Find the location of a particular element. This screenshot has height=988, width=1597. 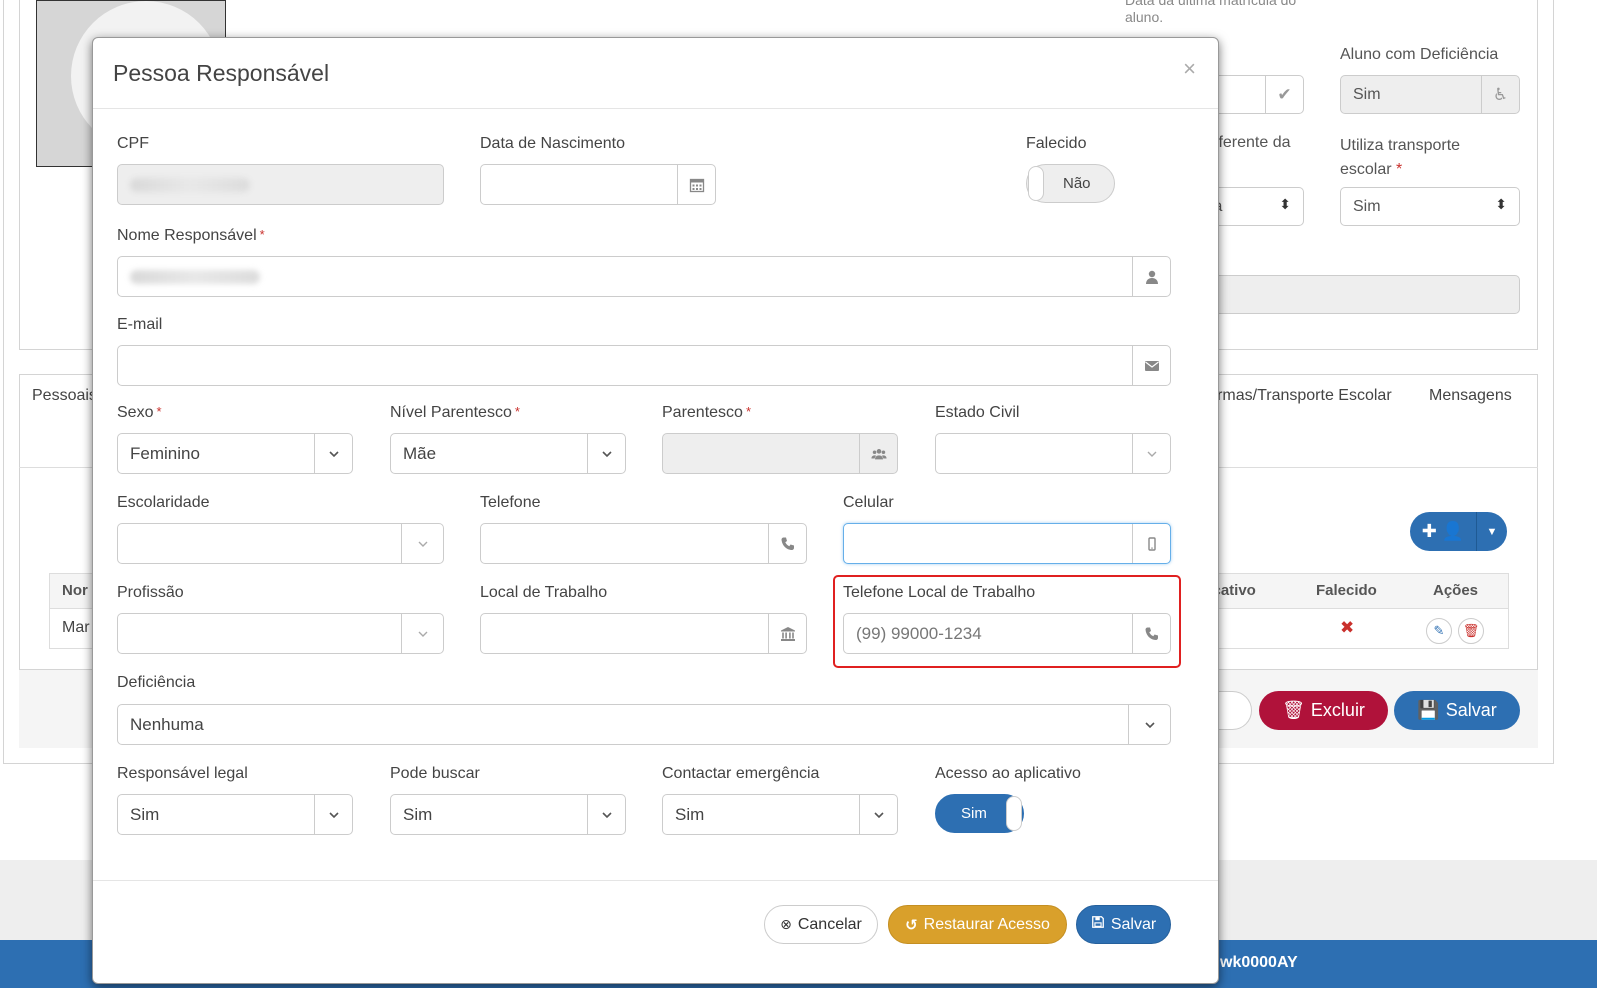

responsavel-legal-label: Responsável legal is located at coordinates (182, 773).